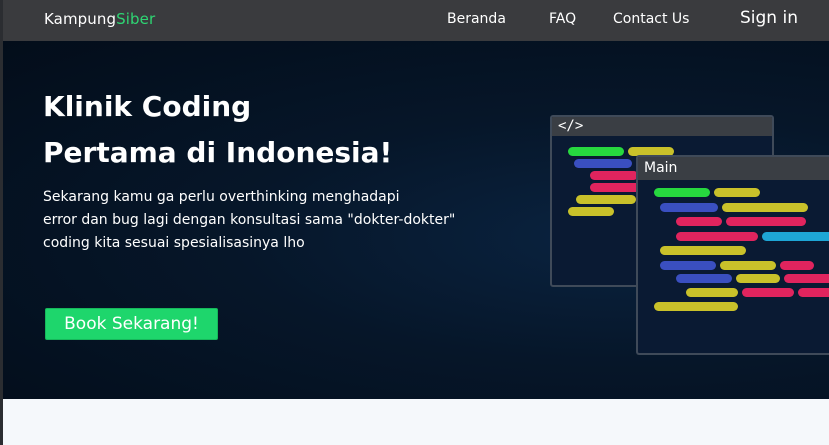  What do you see at coordinates (662, 126) in the screenshot?
I see `code-window-back-title: </>` at bounding box center [662, 126].